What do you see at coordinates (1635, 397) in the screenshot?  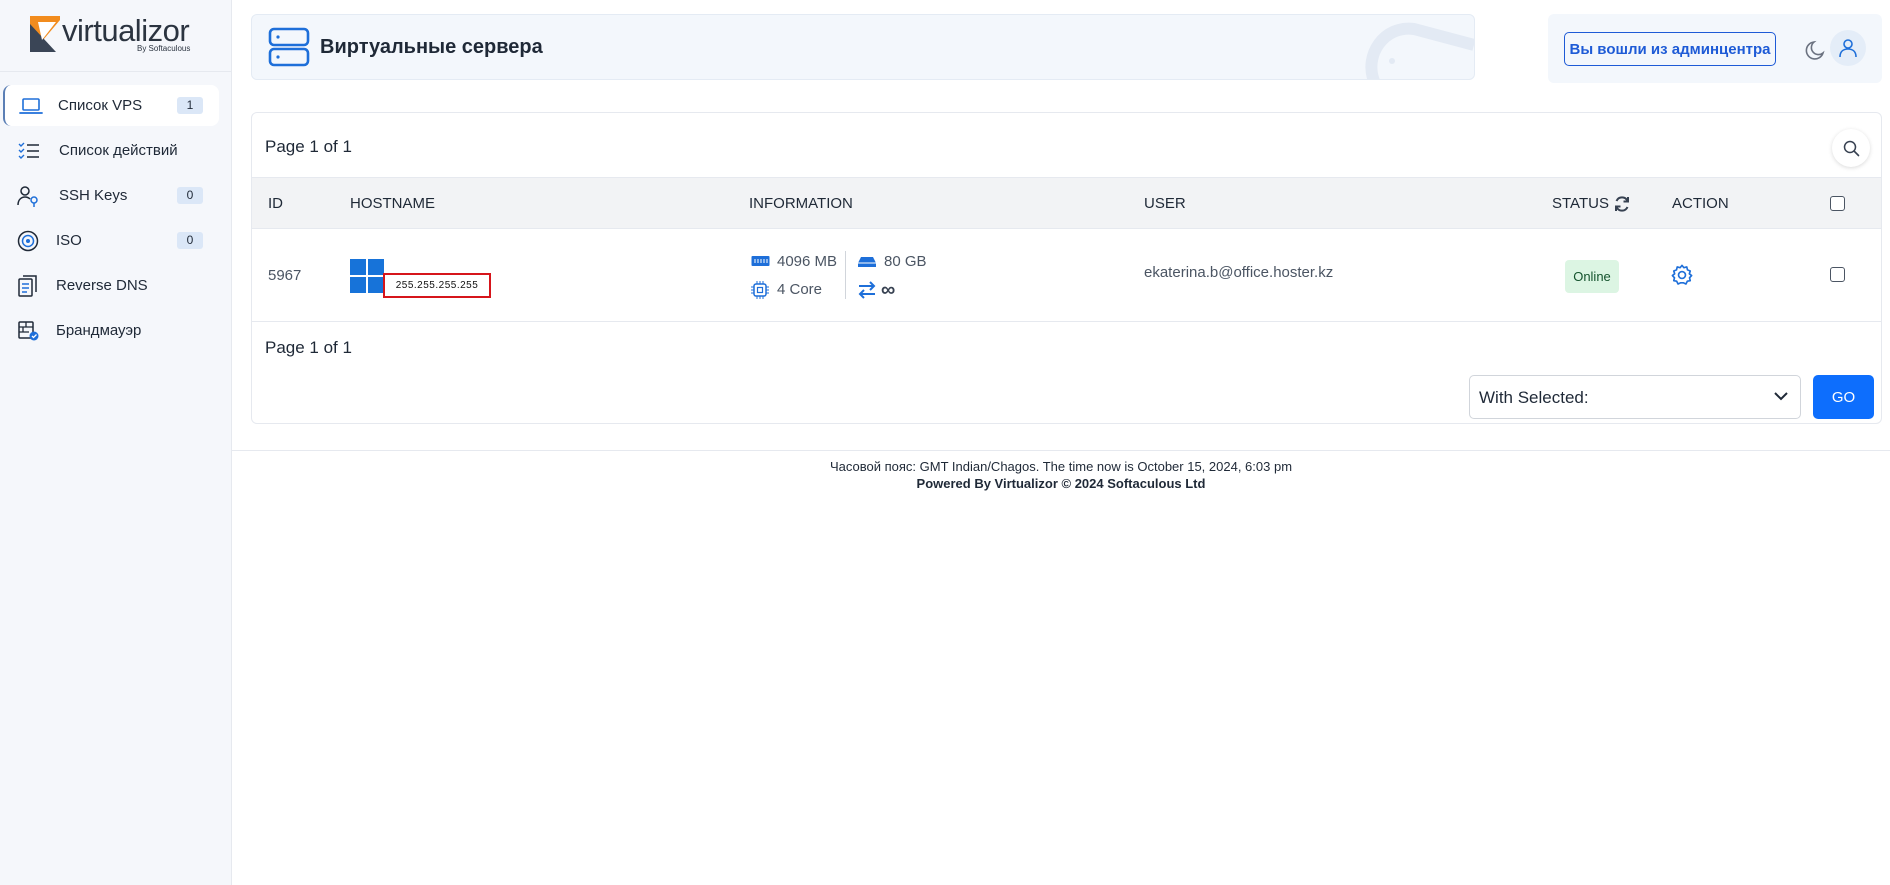 I see `with-selected-dropdown: With Selected:` at bounding box center [1635, 397].